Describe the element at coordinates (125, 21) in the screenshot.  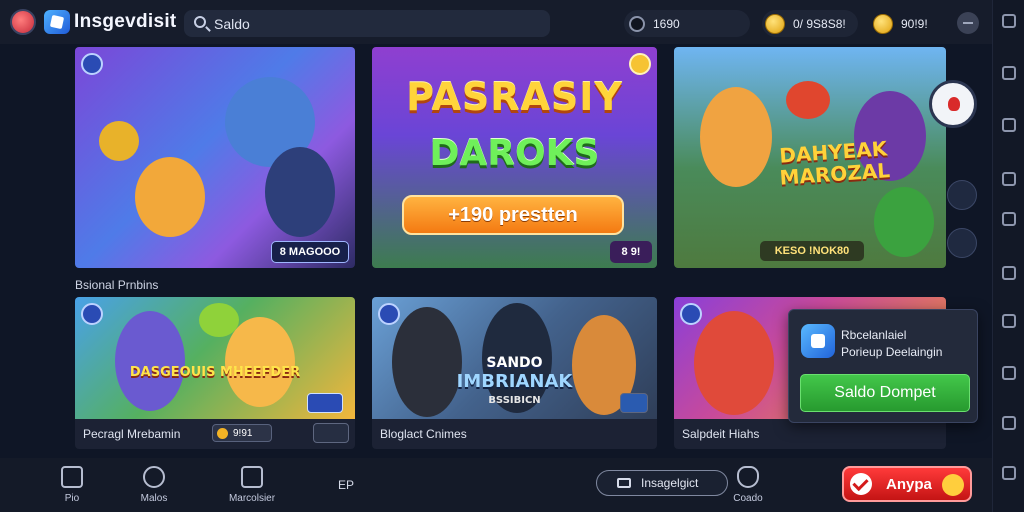
I see `brand-name: Insgevdisit` at that location.